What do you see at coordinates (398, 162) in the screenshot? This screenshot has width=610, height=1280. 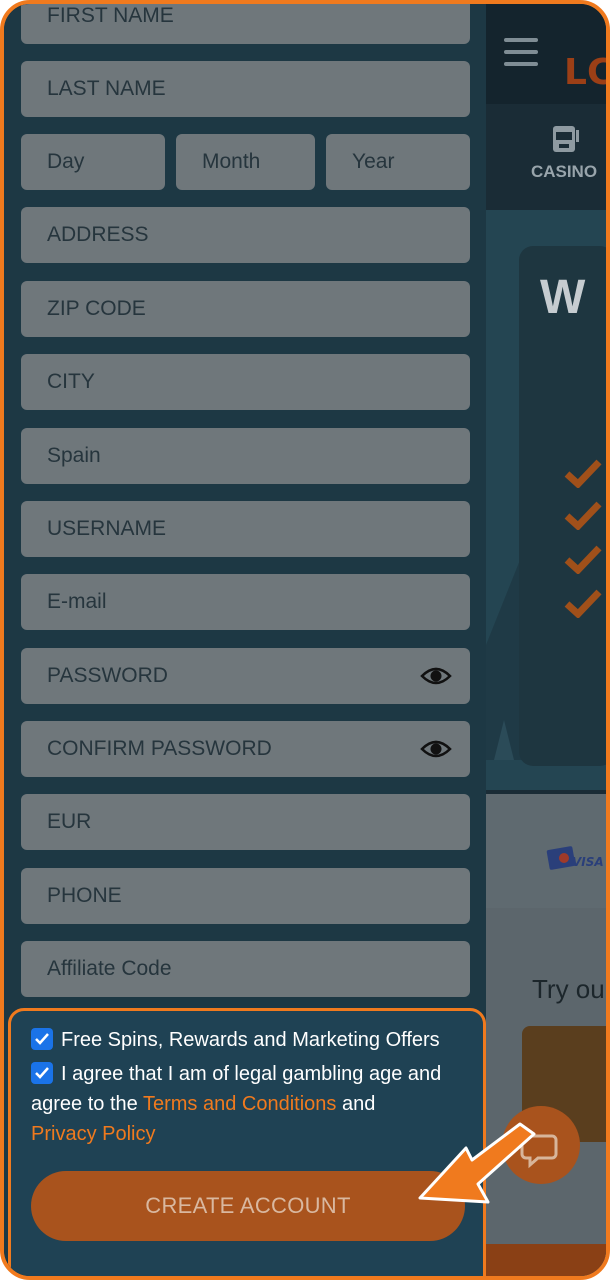 I see `birth-year-field: Year` at bounding box center [398, 162].